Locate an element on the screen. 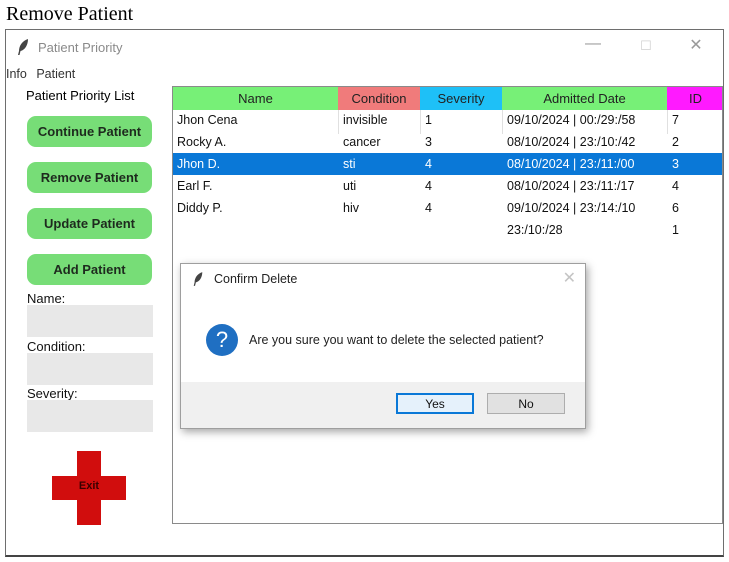  column-header-severity: Severity is located at coordinates (461, 98).